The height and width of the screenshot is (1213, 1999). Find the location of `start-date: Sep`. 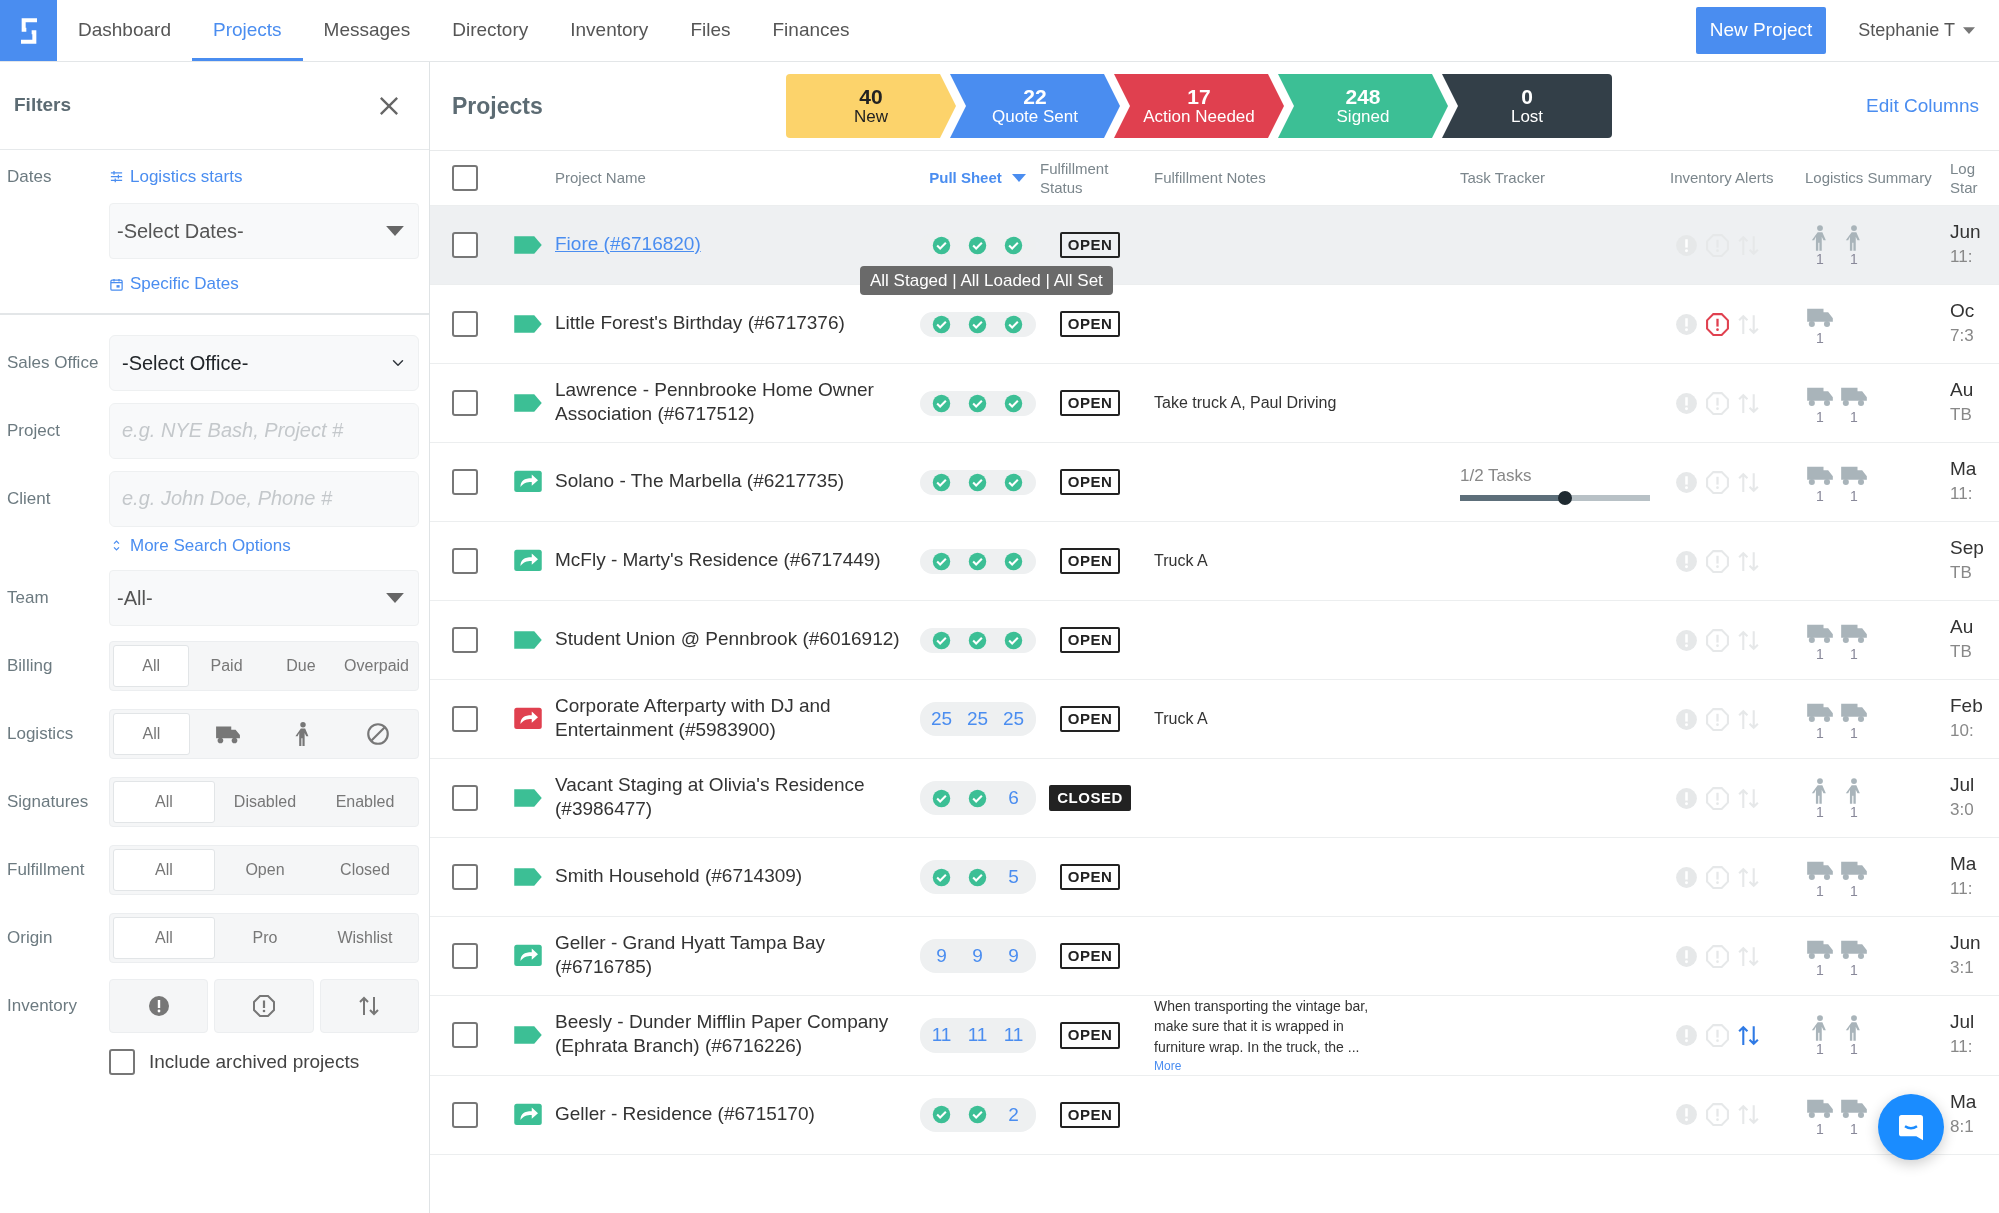

start-date: Sep is located at coordinates (1967, 548).